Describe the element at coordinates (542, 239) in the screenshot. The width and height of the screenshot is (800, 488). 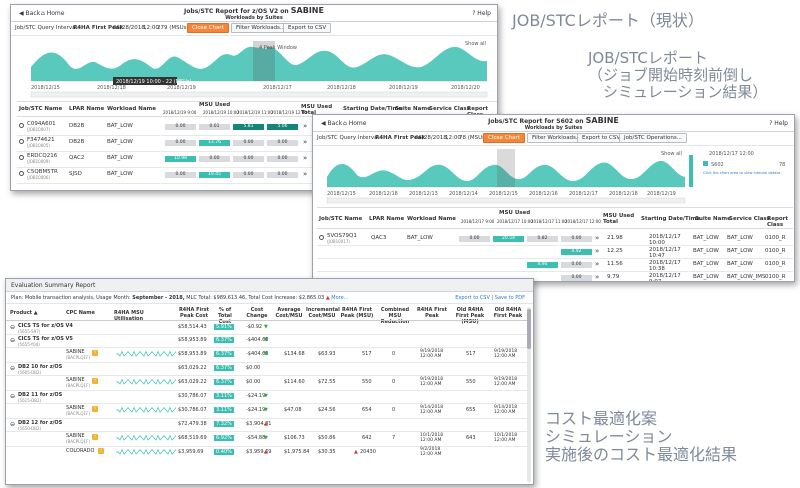
I see `msu-bar-2: 0.82` at that location.